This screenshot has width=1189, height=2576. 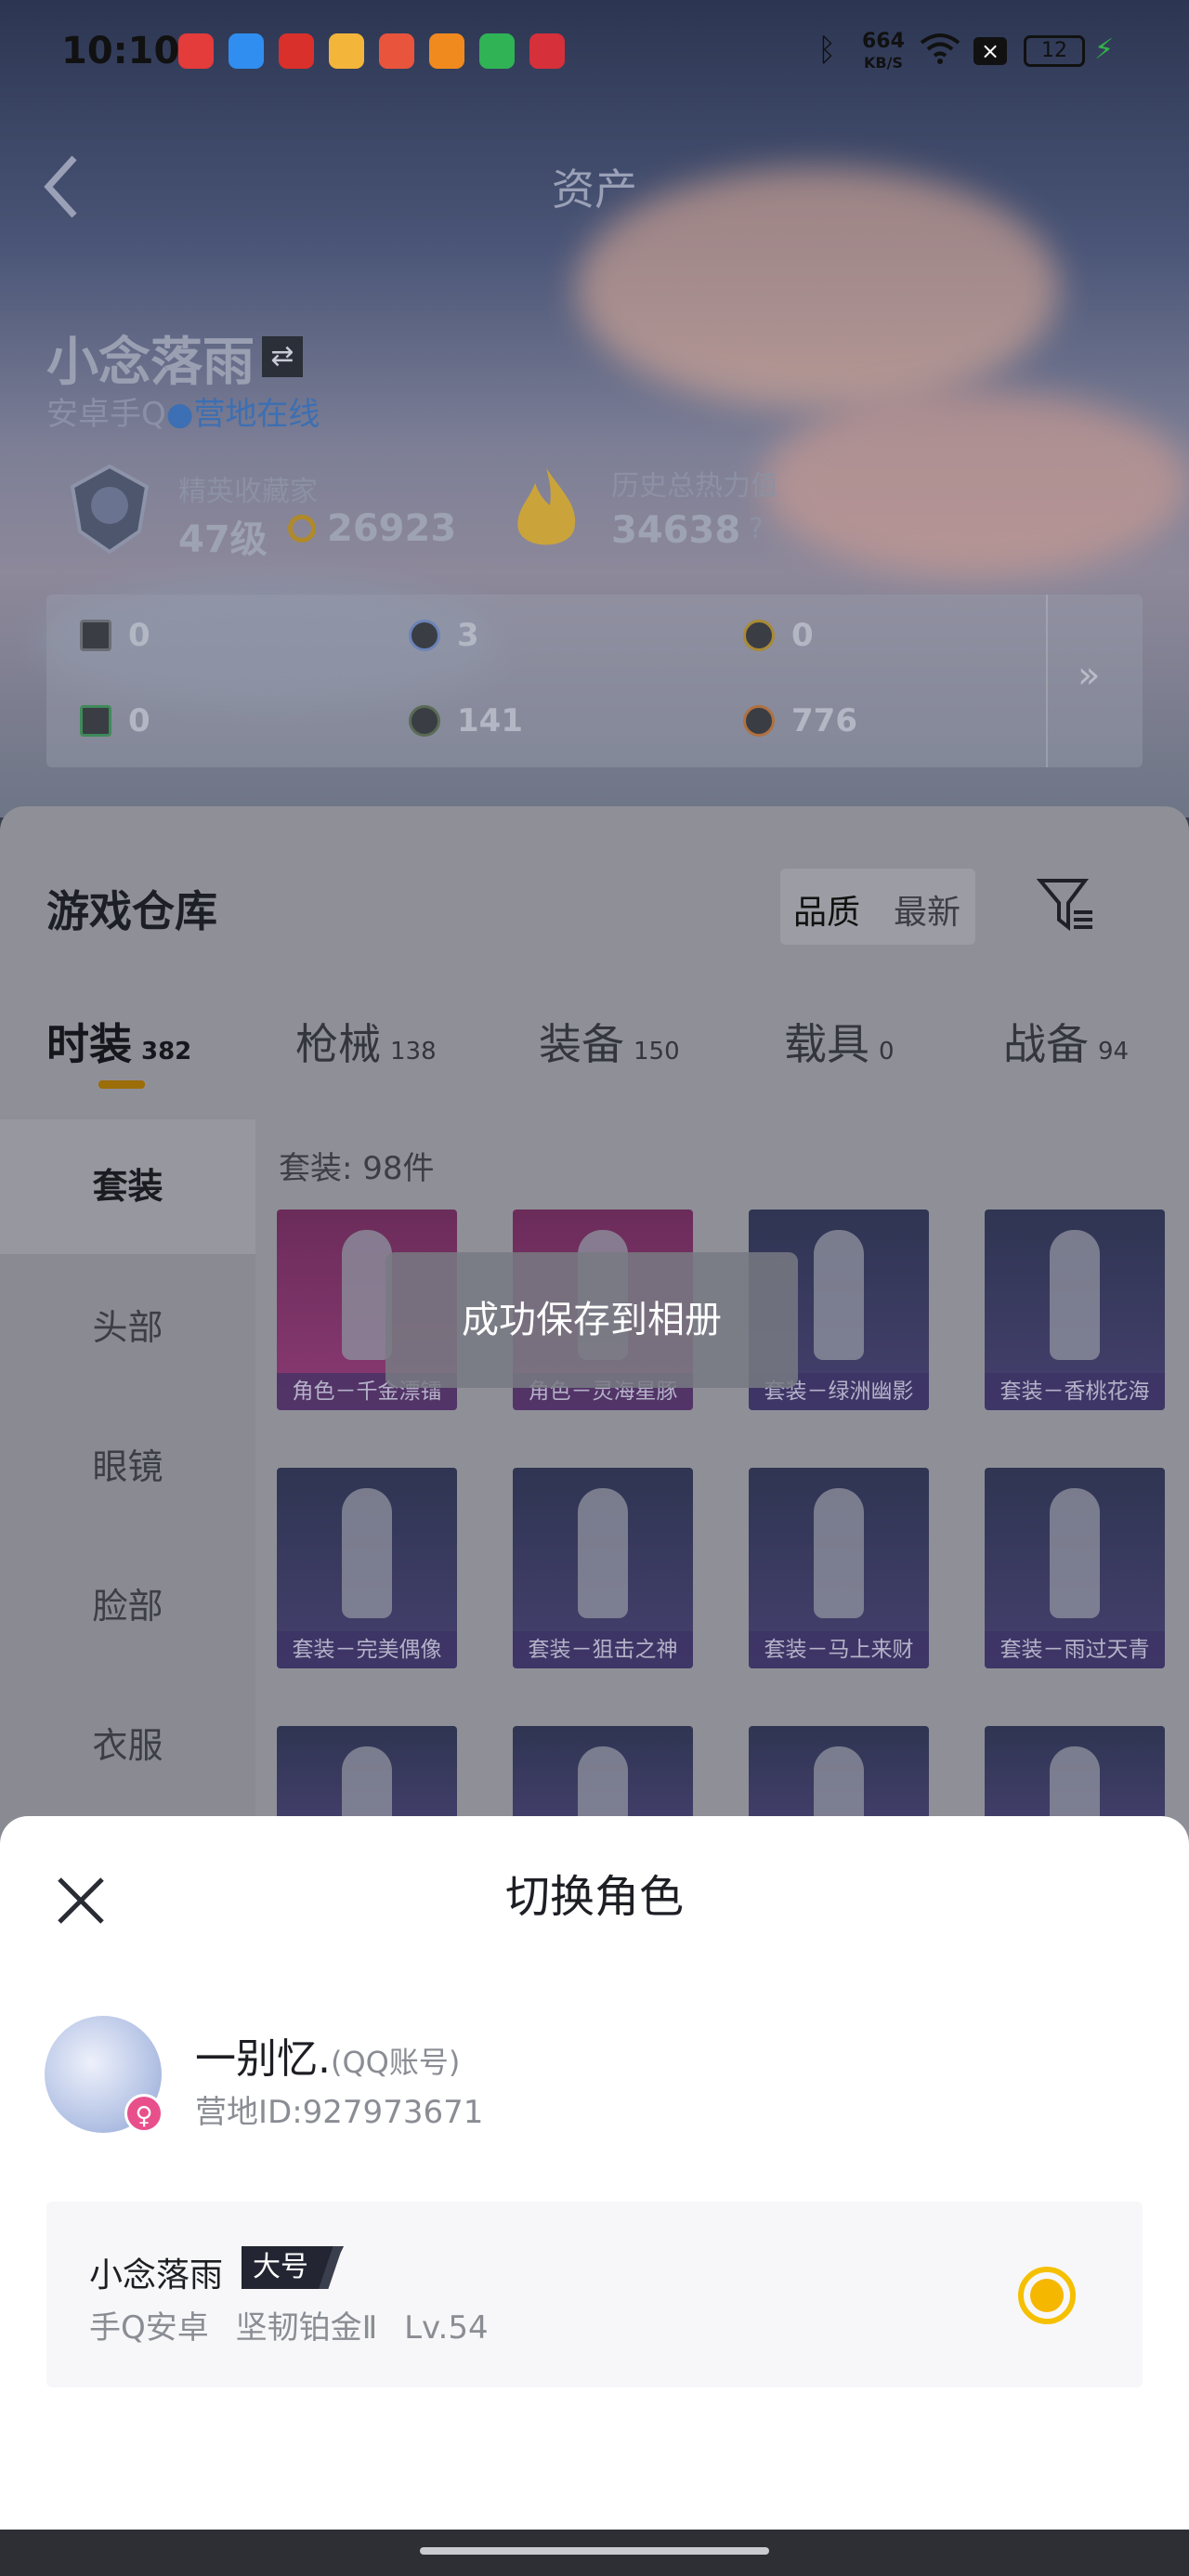 What do you see at coordinates (826, 909) in the screenshot?
I see `sort-quality-button: 品质` at bounding box center [826, 909].